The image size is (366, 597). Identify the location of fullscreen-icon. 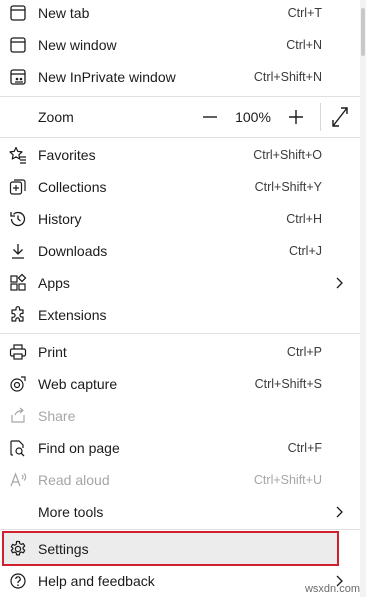
(340, 117).